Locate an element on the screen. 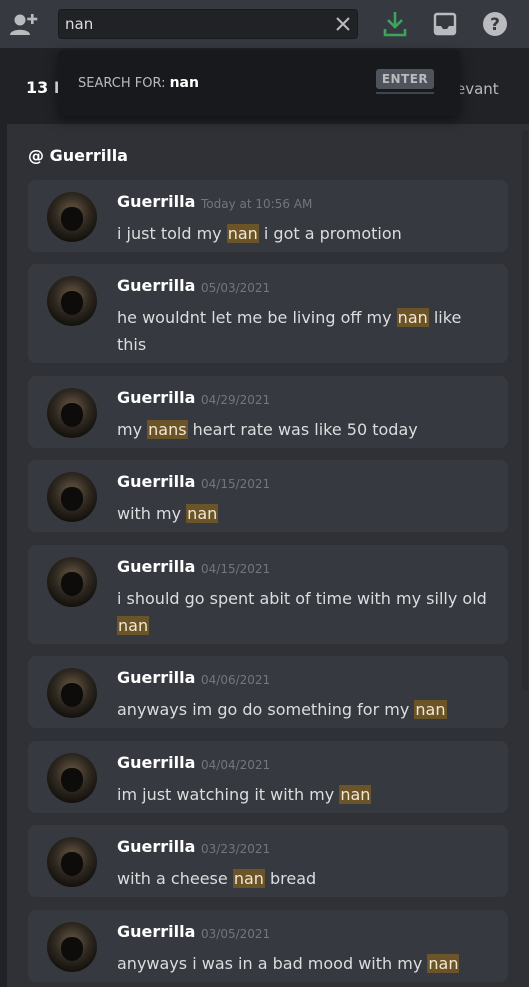  message-text: with my is located at coordinates (152, 513).